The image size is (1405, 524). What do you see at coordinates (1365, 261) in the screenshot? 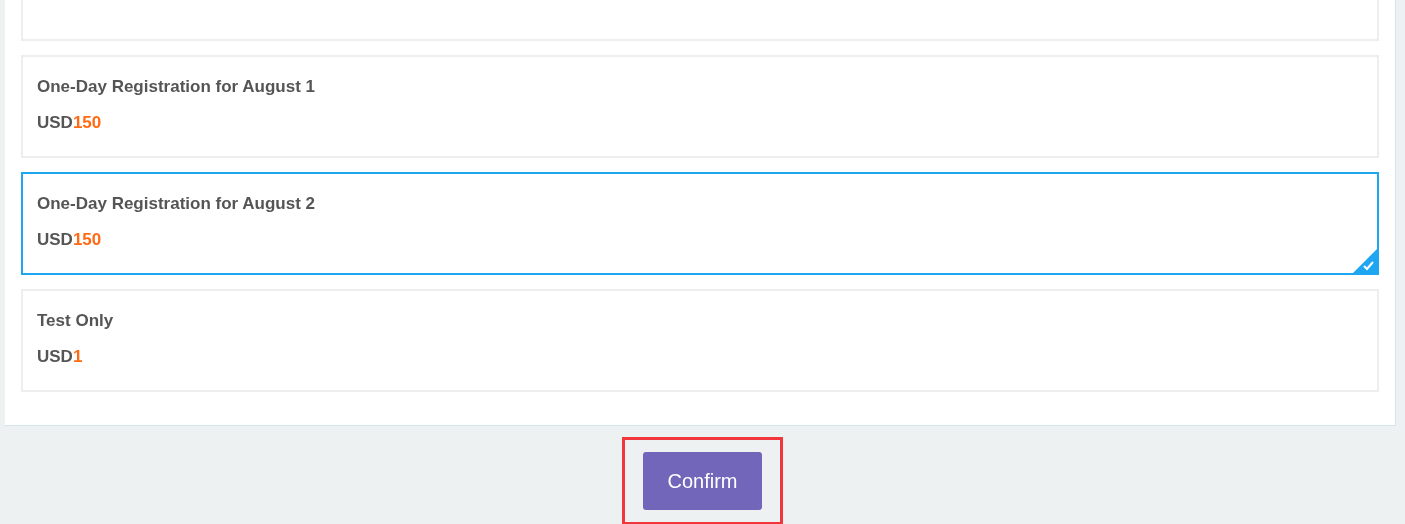
I see `check-icon` at bounding box center [1365, 261].